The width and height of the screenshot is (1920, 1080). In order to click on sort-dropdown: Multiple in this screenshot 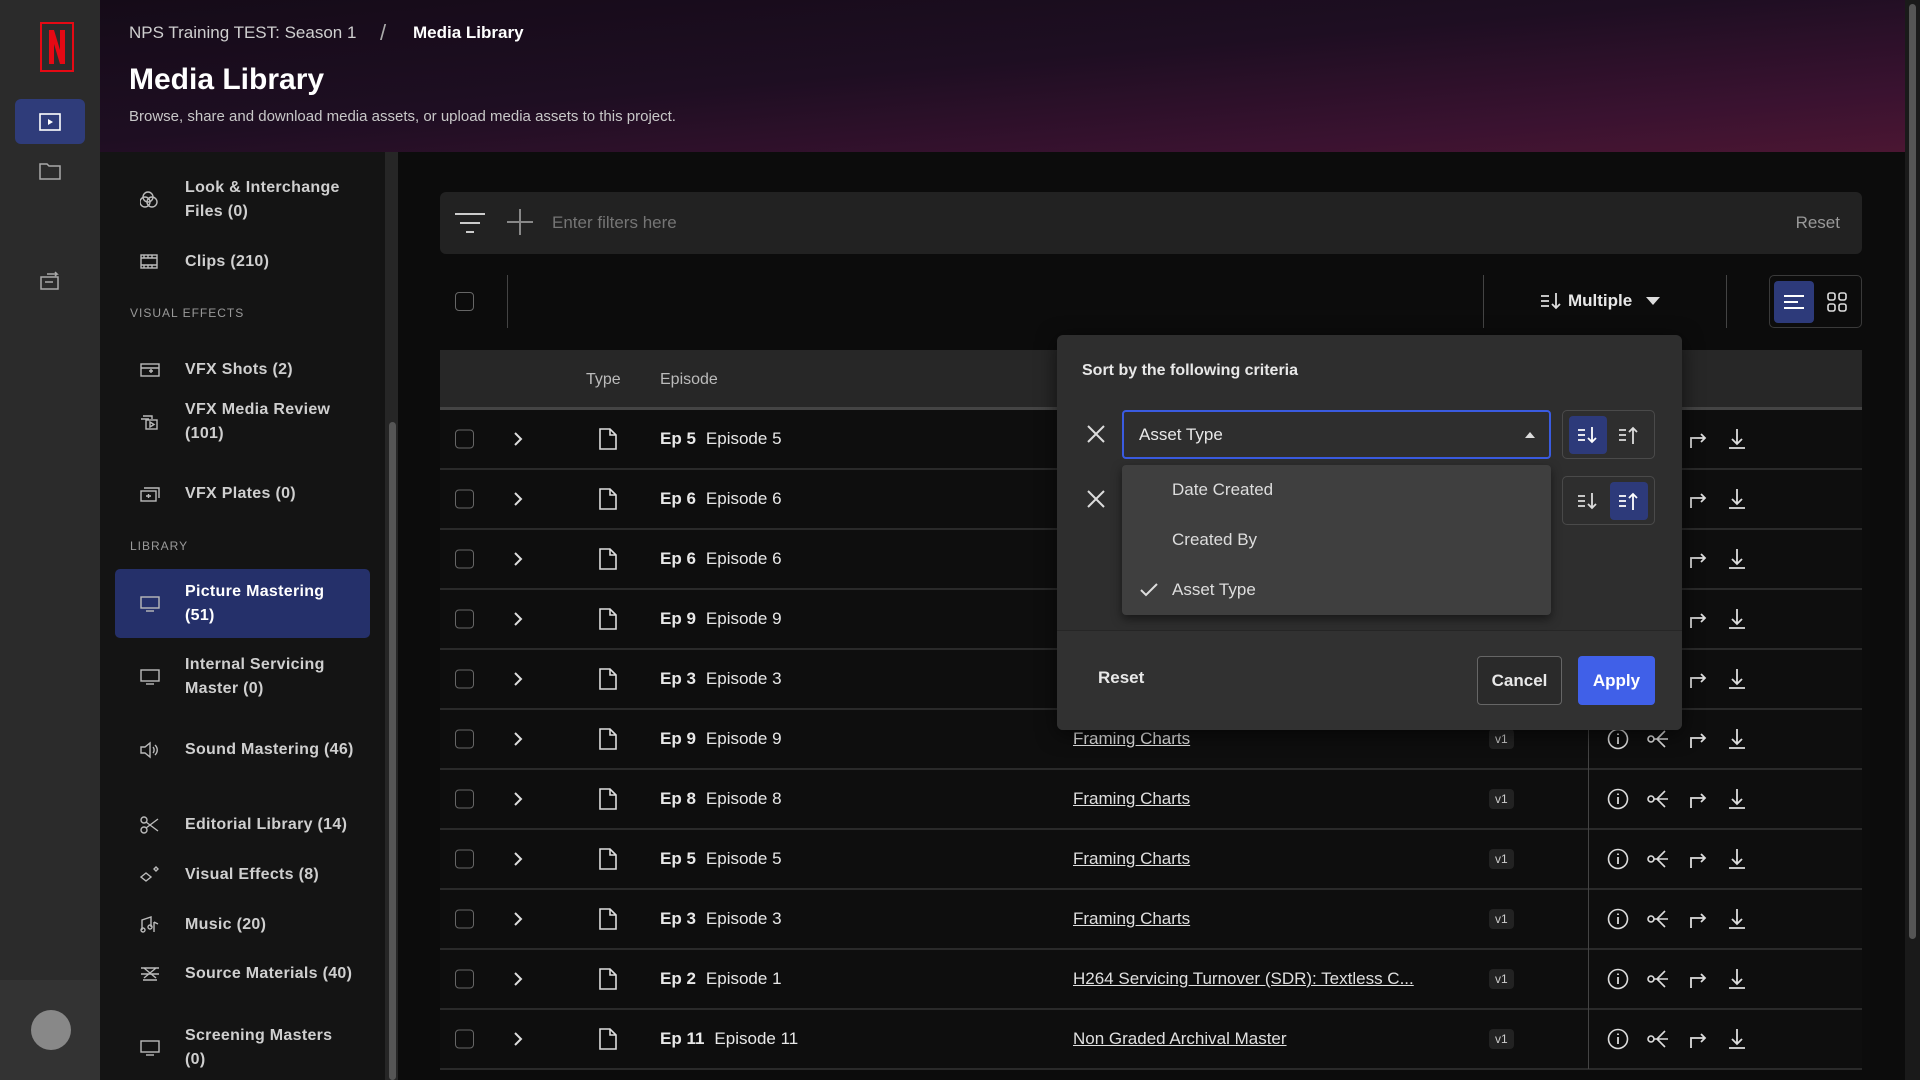, I will do `click(1600, 301)`.